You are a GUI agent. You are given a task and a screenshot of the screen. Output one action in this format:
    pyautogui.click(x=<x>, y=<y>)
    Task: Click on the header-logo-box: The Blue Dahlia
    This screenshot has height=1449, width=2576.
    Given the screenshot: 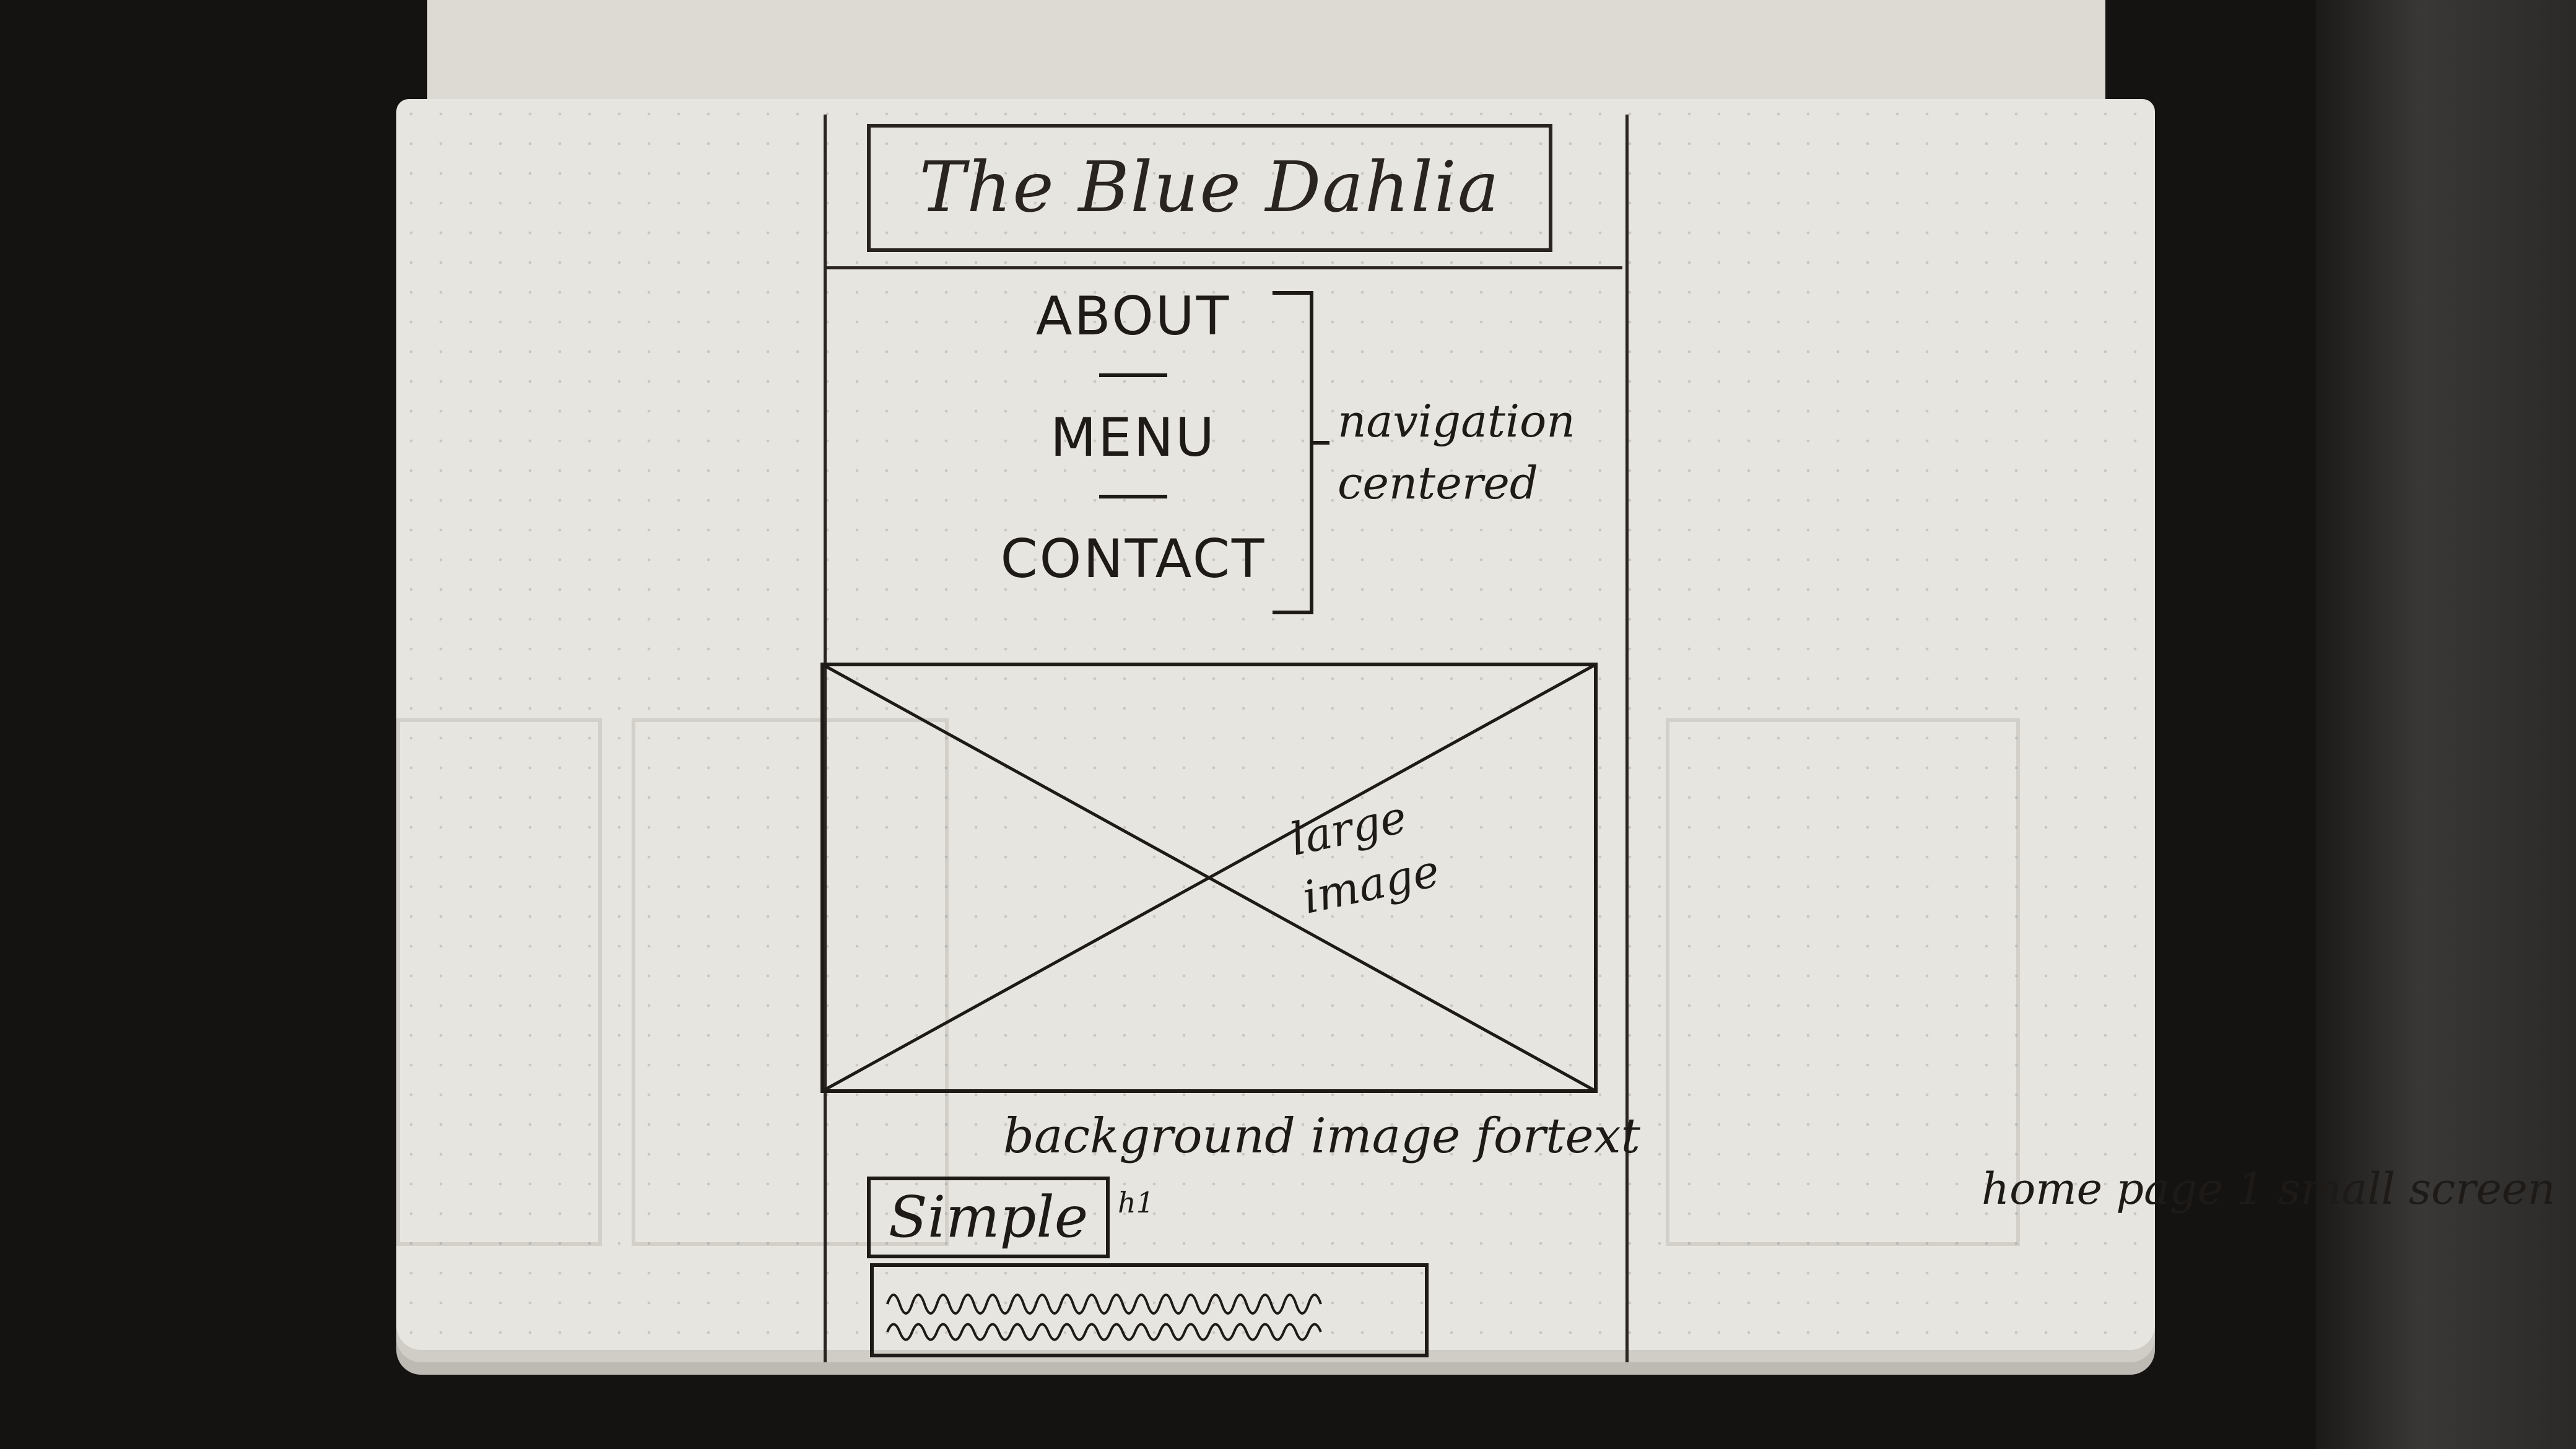 What is the action you would take?
    pyautogui.click(x=1209, y=188)
    